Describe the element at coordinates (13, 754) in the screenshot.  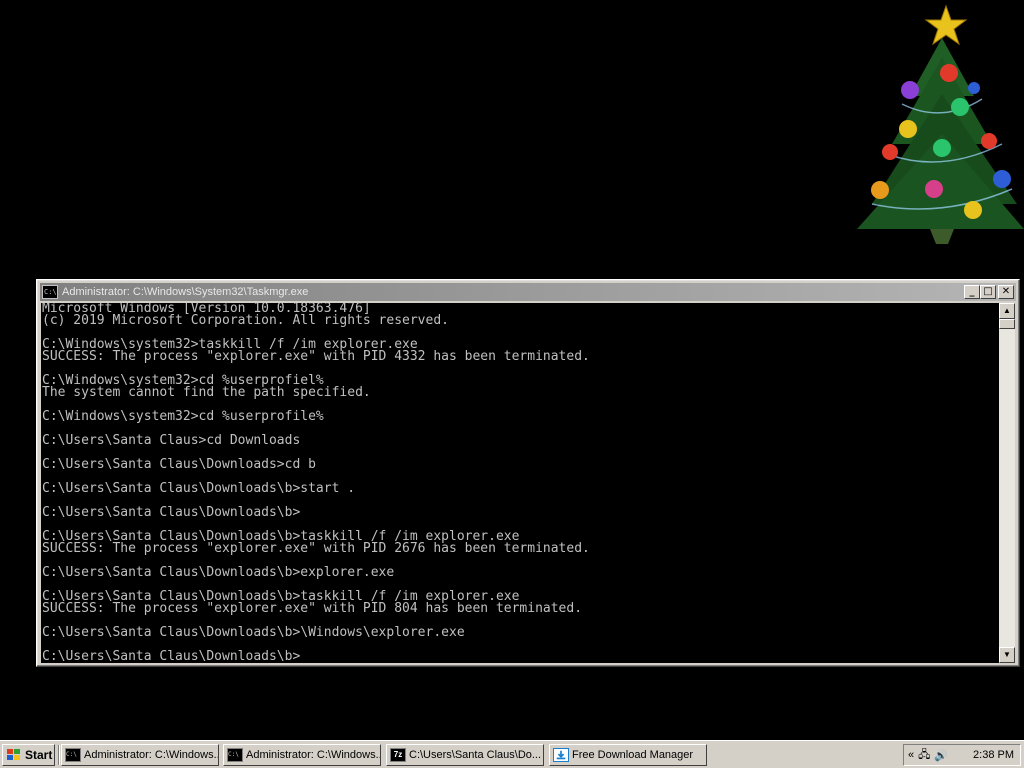
I see `windows-logo-icon` at that location.